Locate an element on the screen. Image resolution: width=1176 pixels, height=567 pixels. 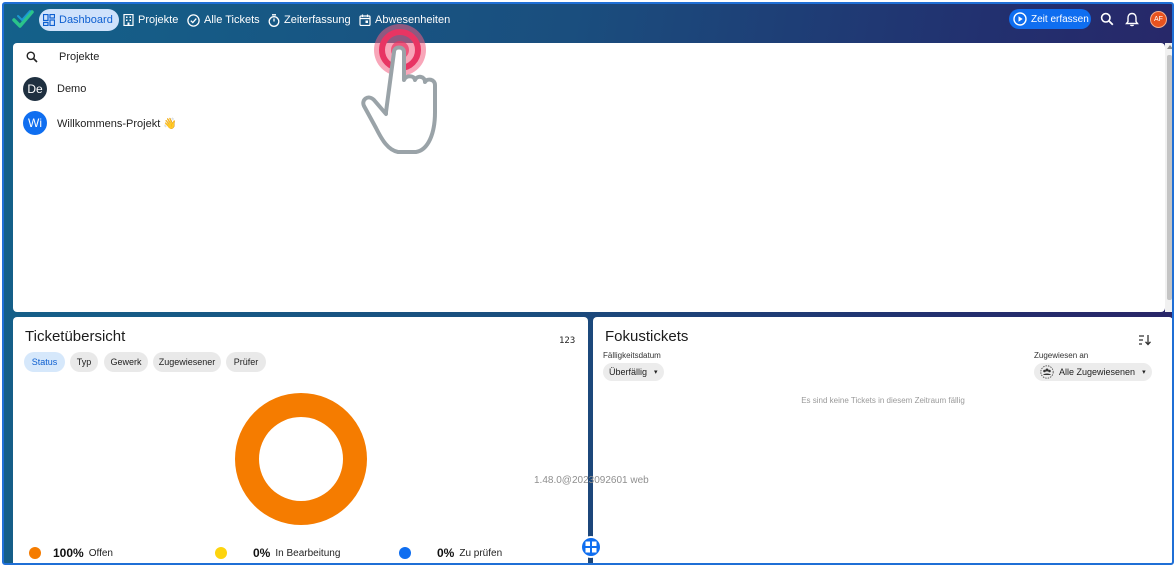
due-date-label: Fälligkeitsdatum is located at coordinates (632, 355).